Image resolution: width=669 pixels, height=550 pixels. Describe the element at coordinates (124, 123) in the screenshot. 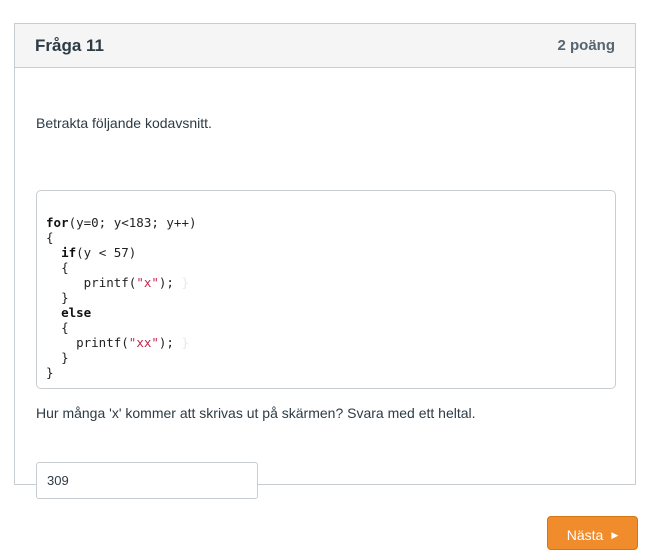

I see `question-intro: Betrakta följande kodavsnitt.` at that location.